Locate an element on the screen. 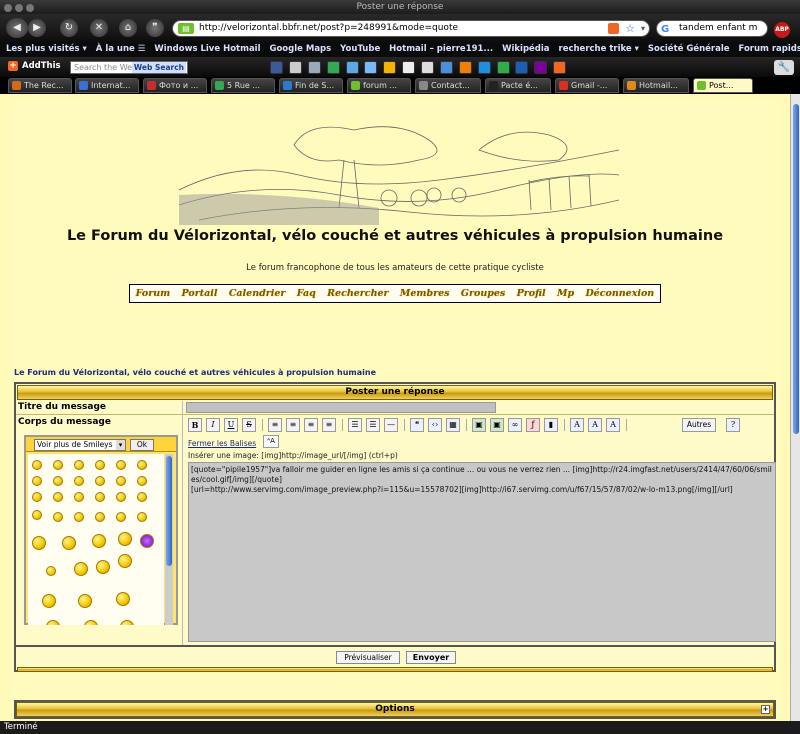 The height and width of the screenshot is (734, 800). bookmark-item: recherche trike ▾ is located at coordinates (599, 49).